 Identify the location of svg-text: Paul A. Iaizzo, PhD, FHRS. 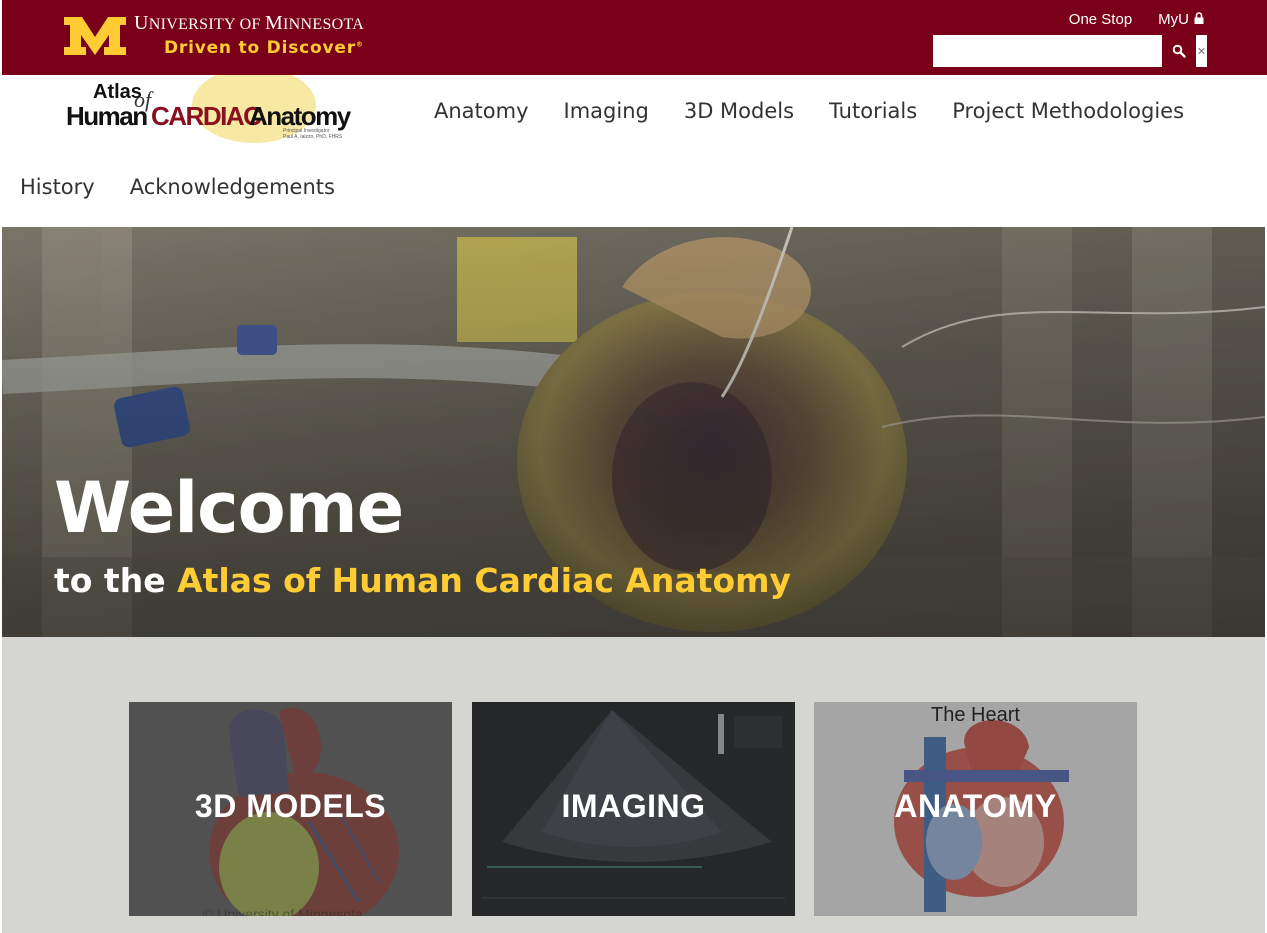
(313, 137).